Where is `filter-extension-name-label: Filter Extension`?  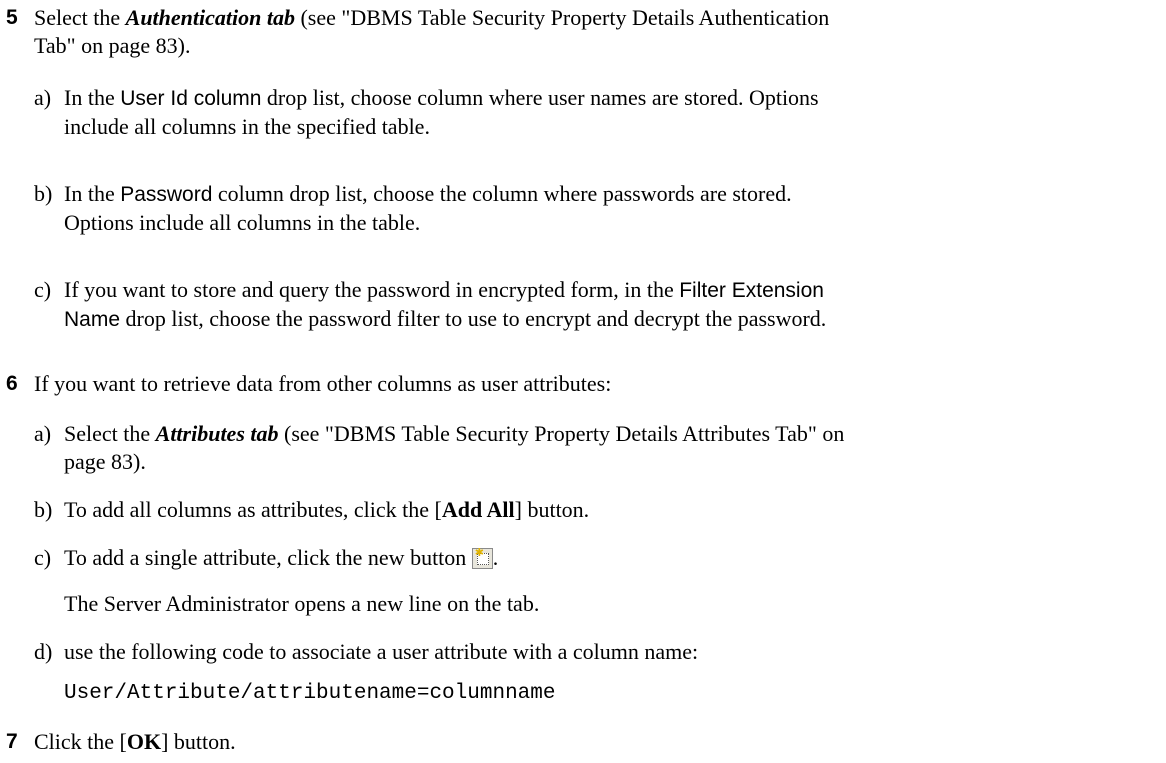 filter-extension-name-label: Filter Extension is located at coordinates (751, 290).